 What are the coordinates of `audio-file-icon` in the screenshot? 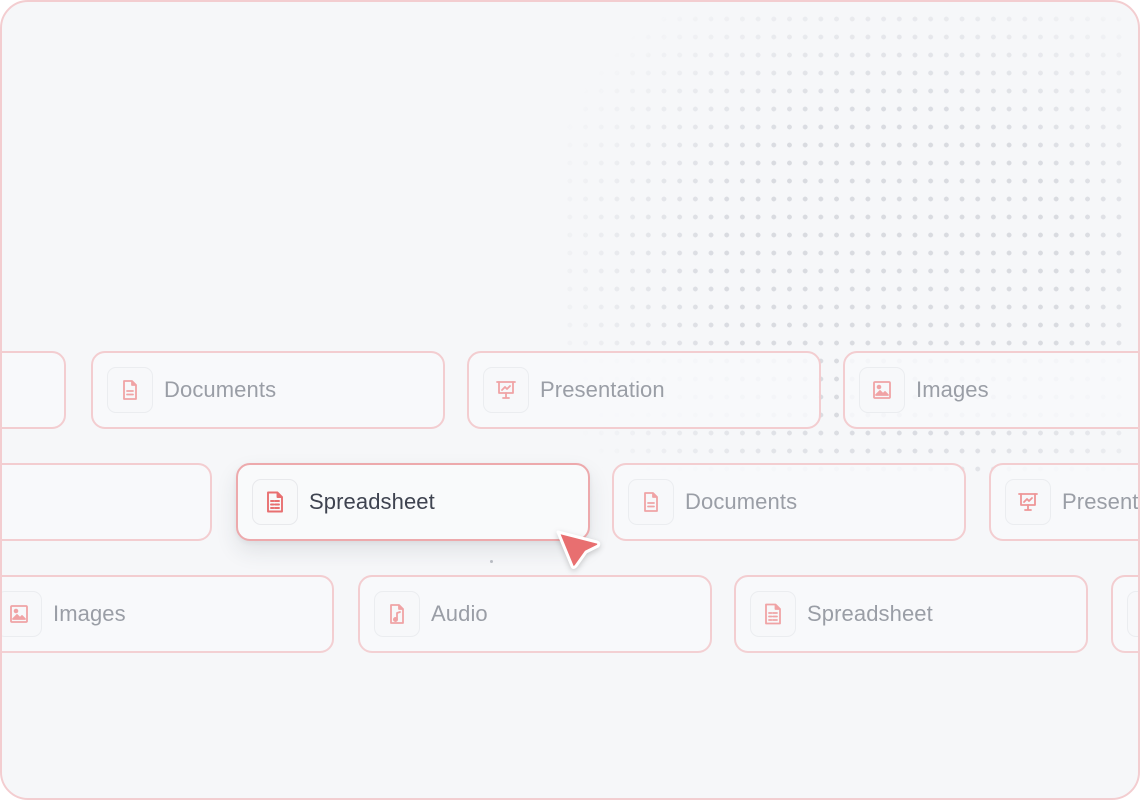 It's located at (397, 614).